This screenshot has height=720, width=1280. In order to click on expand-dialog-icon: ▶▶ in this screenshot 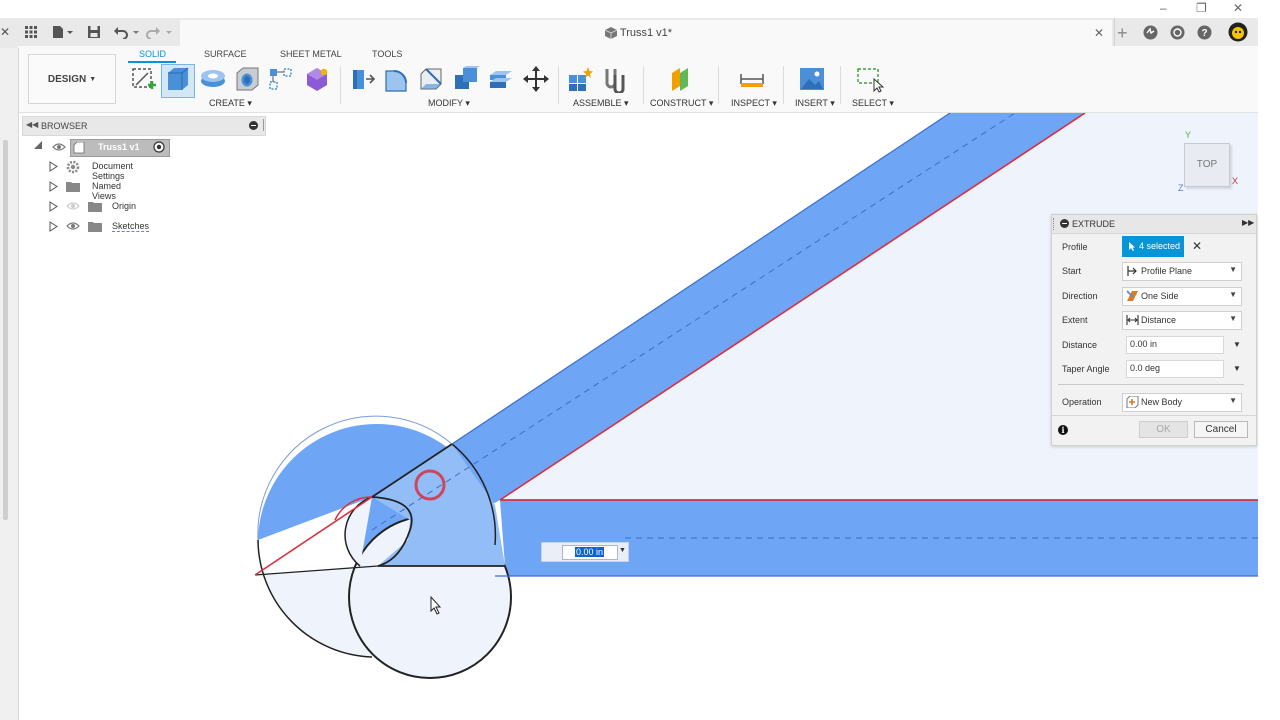, I will do `click(1248, 222)`.